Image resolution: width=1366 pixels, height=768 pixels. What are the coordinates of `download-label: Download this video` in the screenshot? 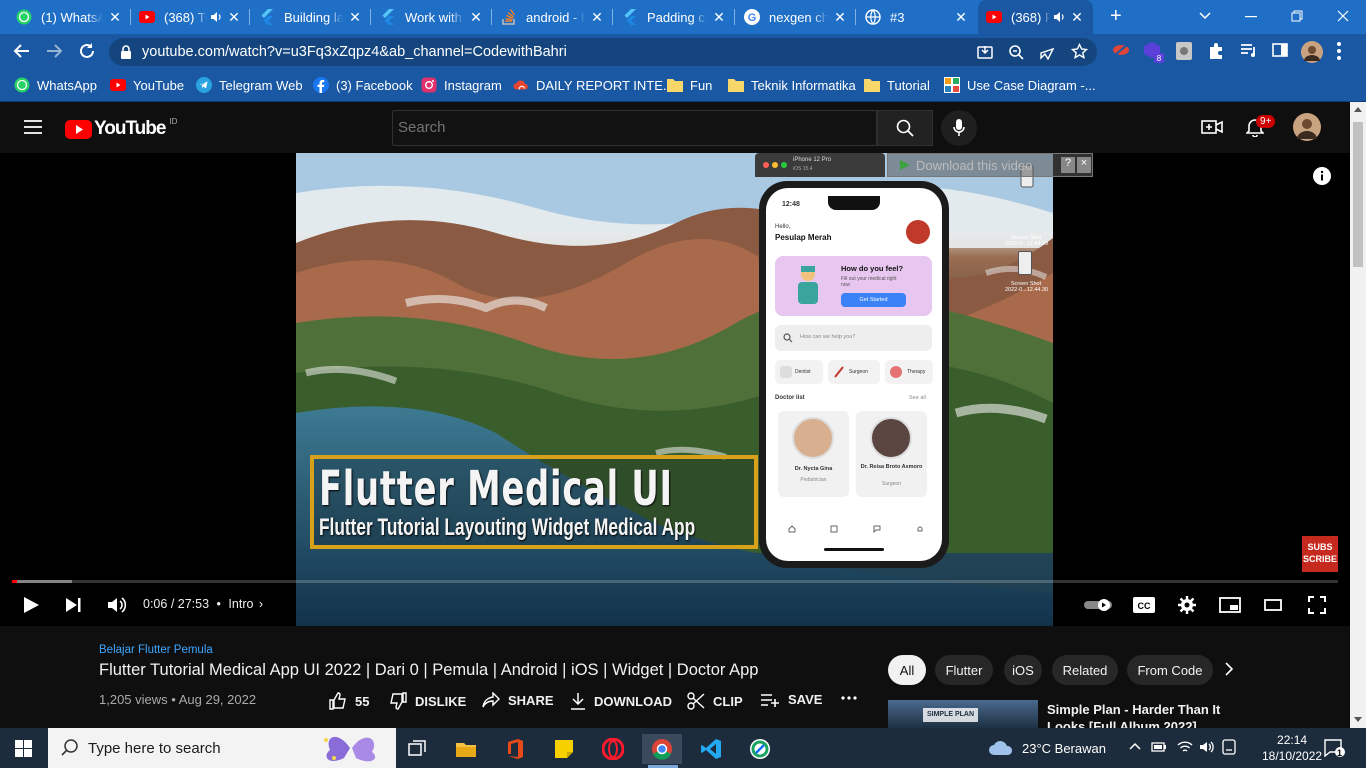 It's located at (974, 165).